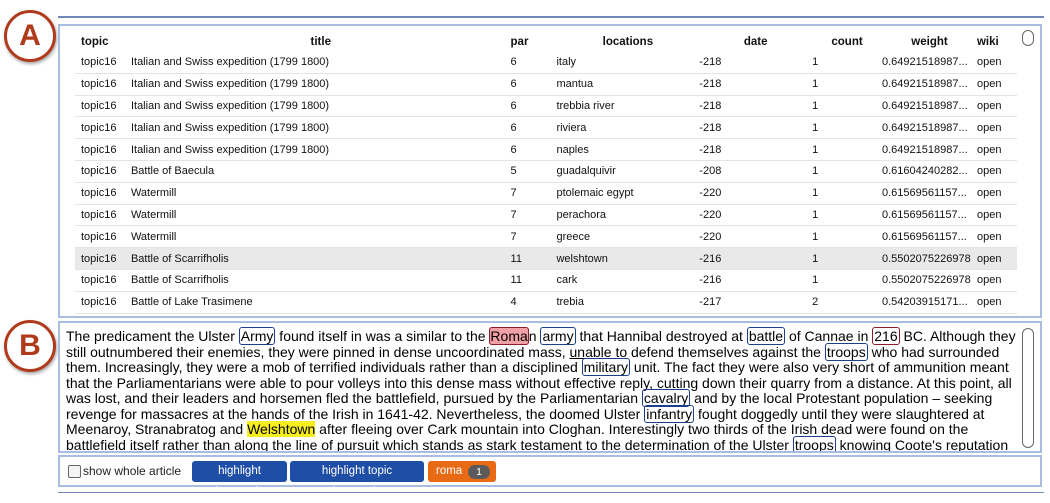  I want to click on cell-location: riviera, so click(628, 128).